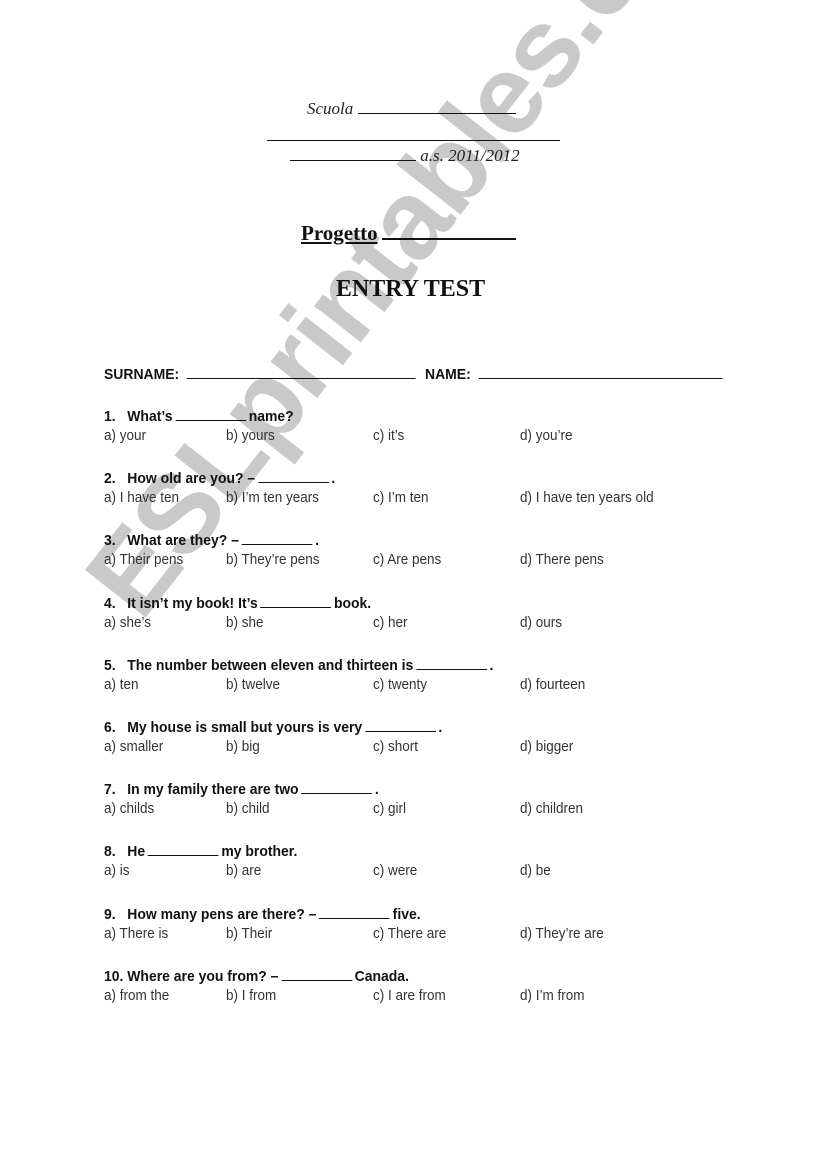  I want to click on question-text-before: Where are you from? –, so click(203, 976).